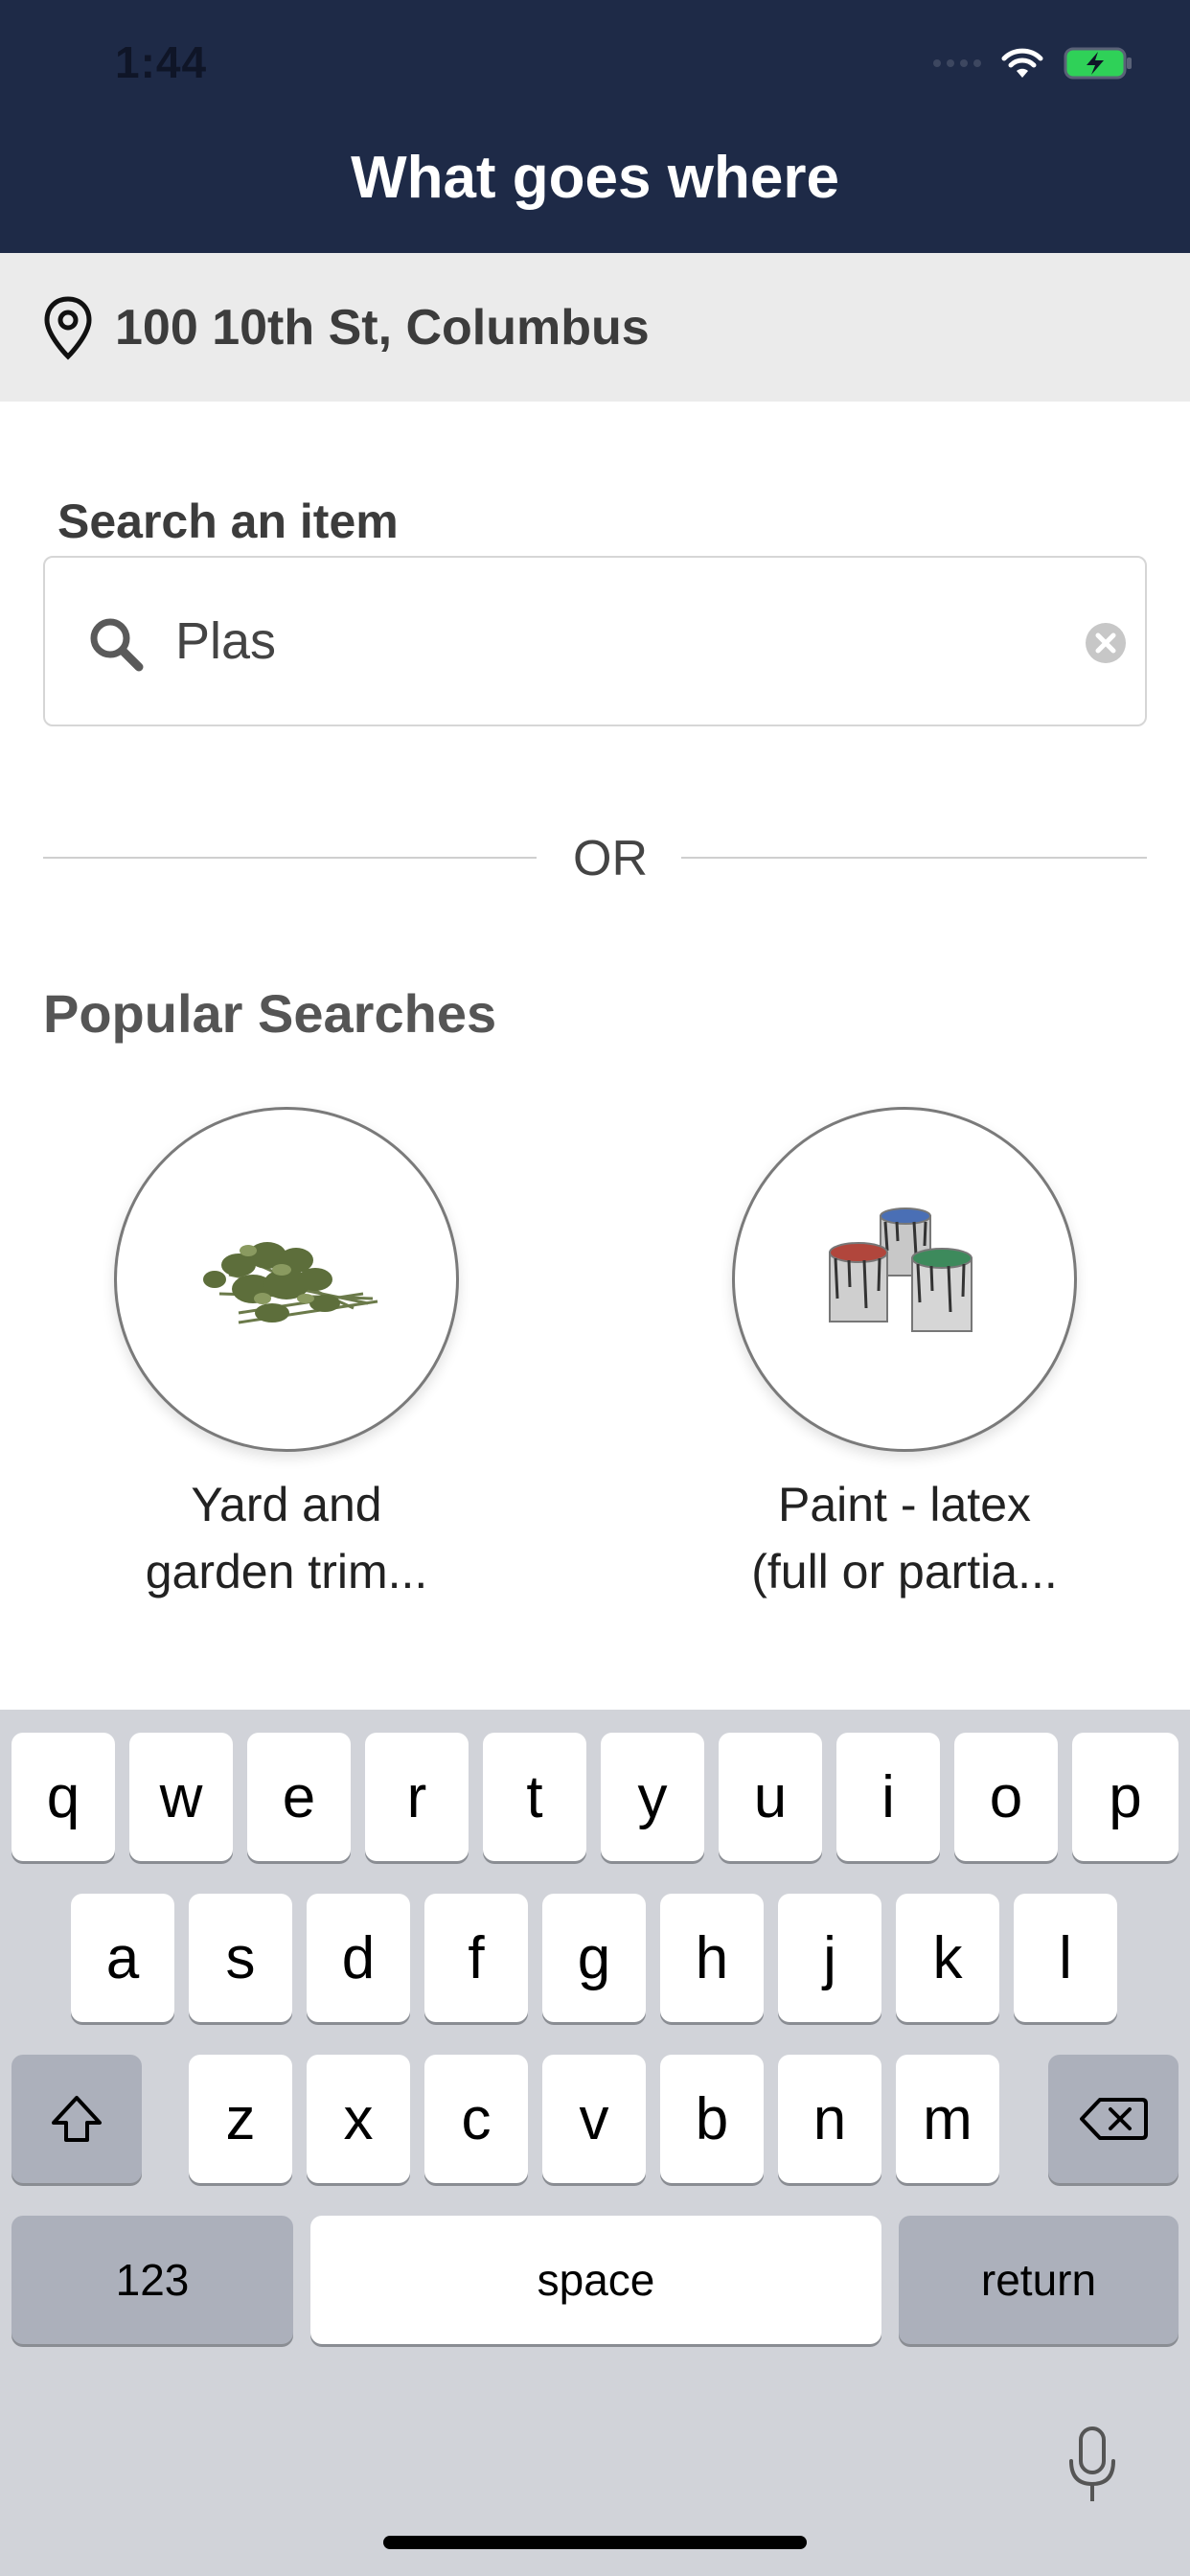 The width and height of the screenshot is (1190, 2576). What do you see at coordinates (1066, 1958) in the screenshot?
I see `key-l: l` at bounding box center [1066, 1958].